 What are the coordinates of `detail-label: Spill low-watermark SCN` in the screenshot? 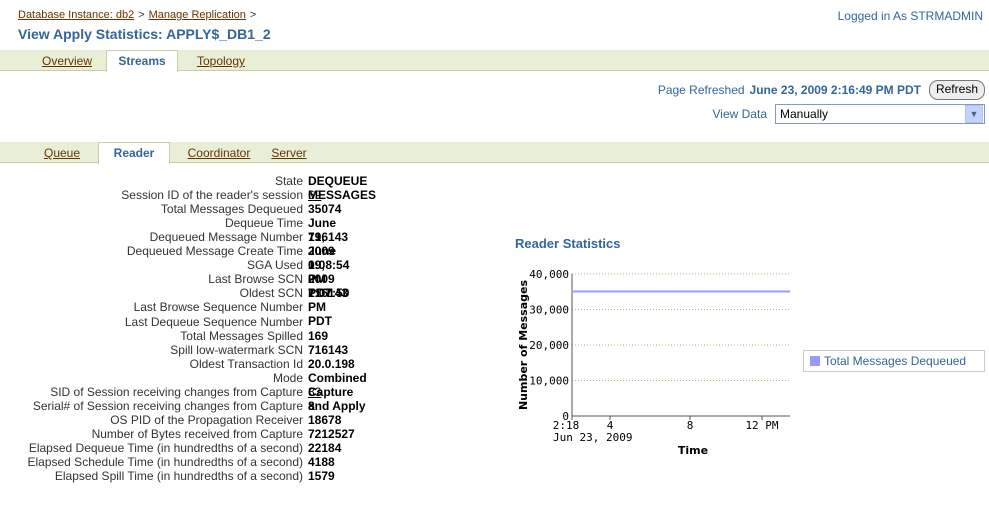 It's located at (236, 349).